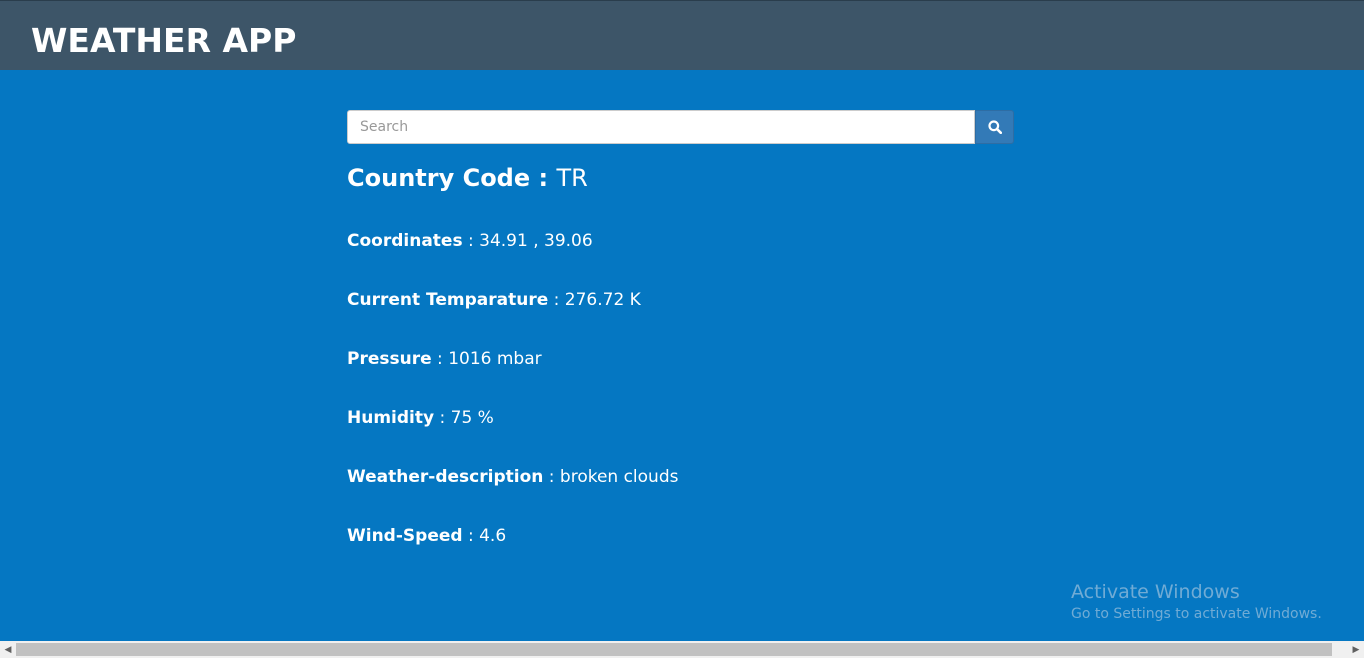 This screenshot has width=1364, height=658. Describe the element at coordinates (405, 536) in the screenshot. I see `wind-speed-label: Wind-Speed` at that location.